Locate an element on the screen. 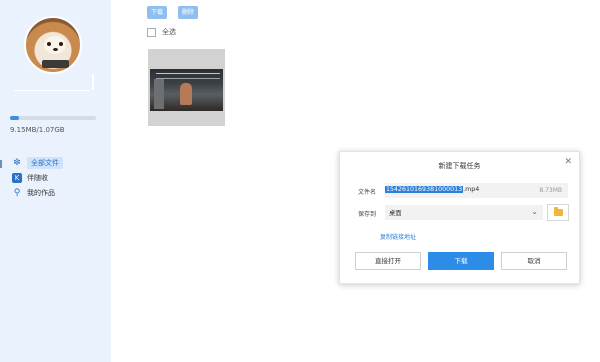 The image size is (600, 362). saveto-label: 保存到 is located at coordinates (367, 214).